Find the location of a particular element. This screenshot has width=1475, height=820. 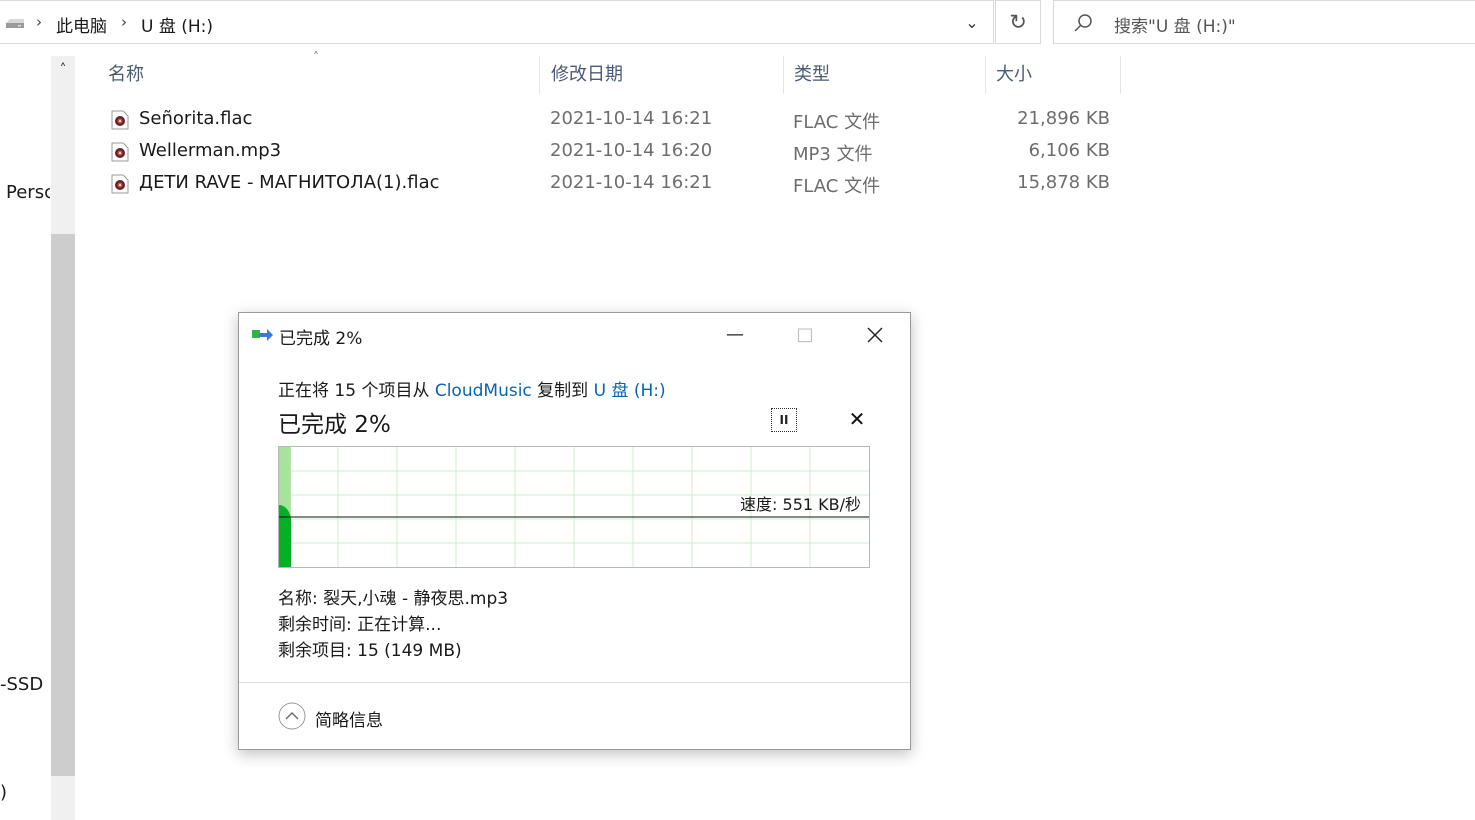

dialog-title: 已完成 2% is located at coordinates (321, 339).